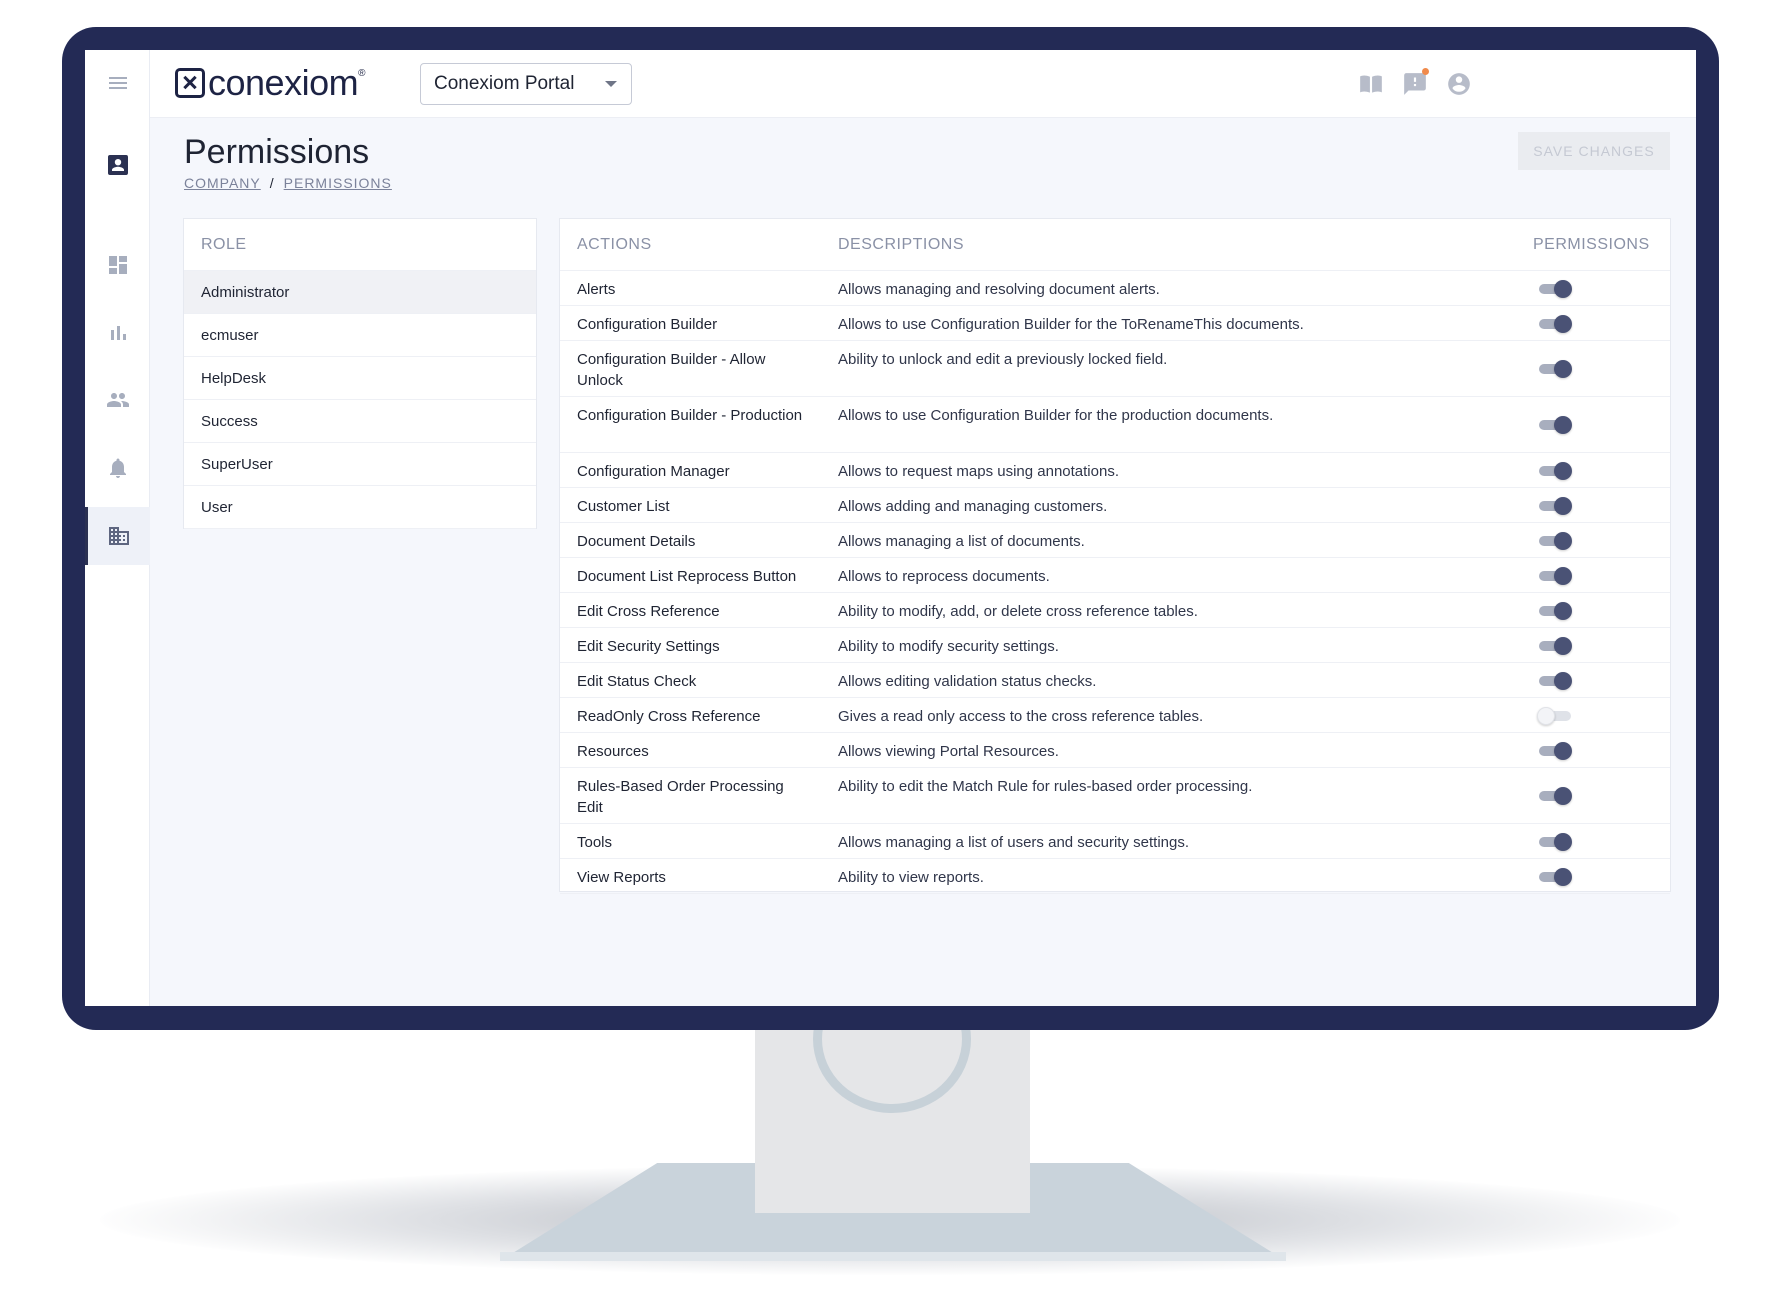  What do you see at coordinates (595, 842) in the screenshot?
I see `permission-action: Tools` at bounding box center [595, 842].